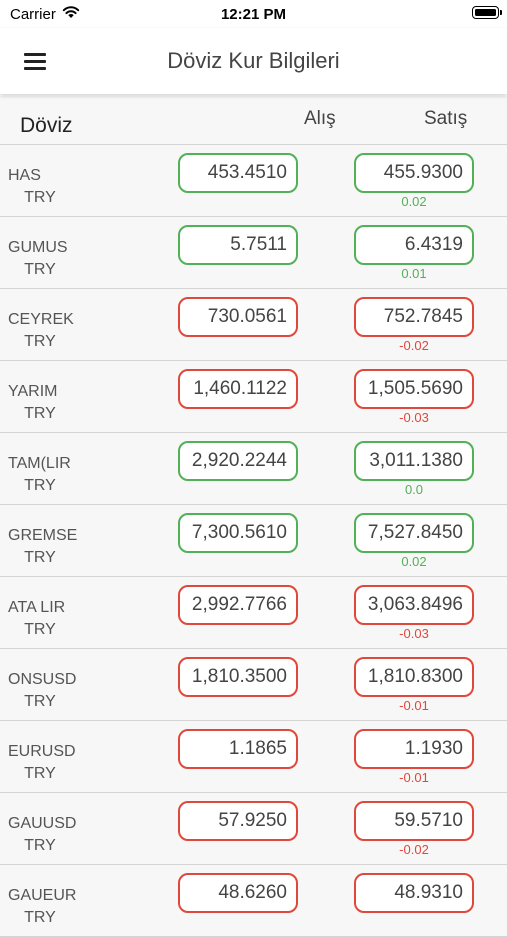 This screenshot has height=937, width=507. Describe the element at coordinates (238, 605) in the screenshot. I see `buy-price: 2,992.7766` at that location.